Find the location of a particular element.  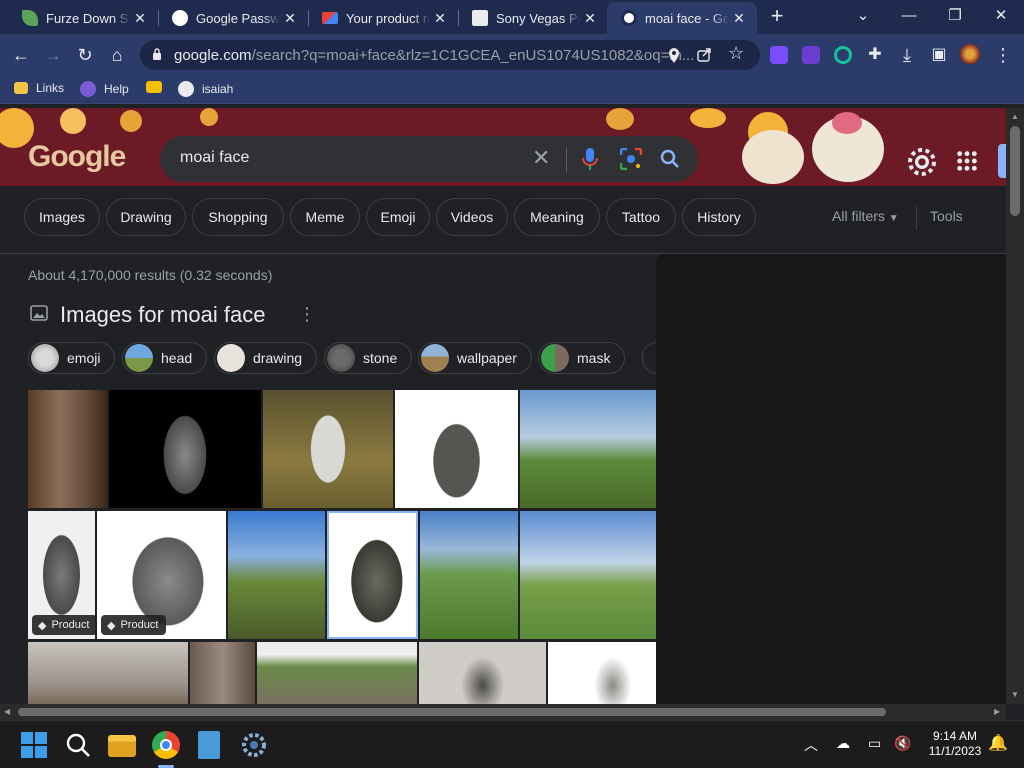

search-box: moai face ✕ is located at coordinates (429, 159).